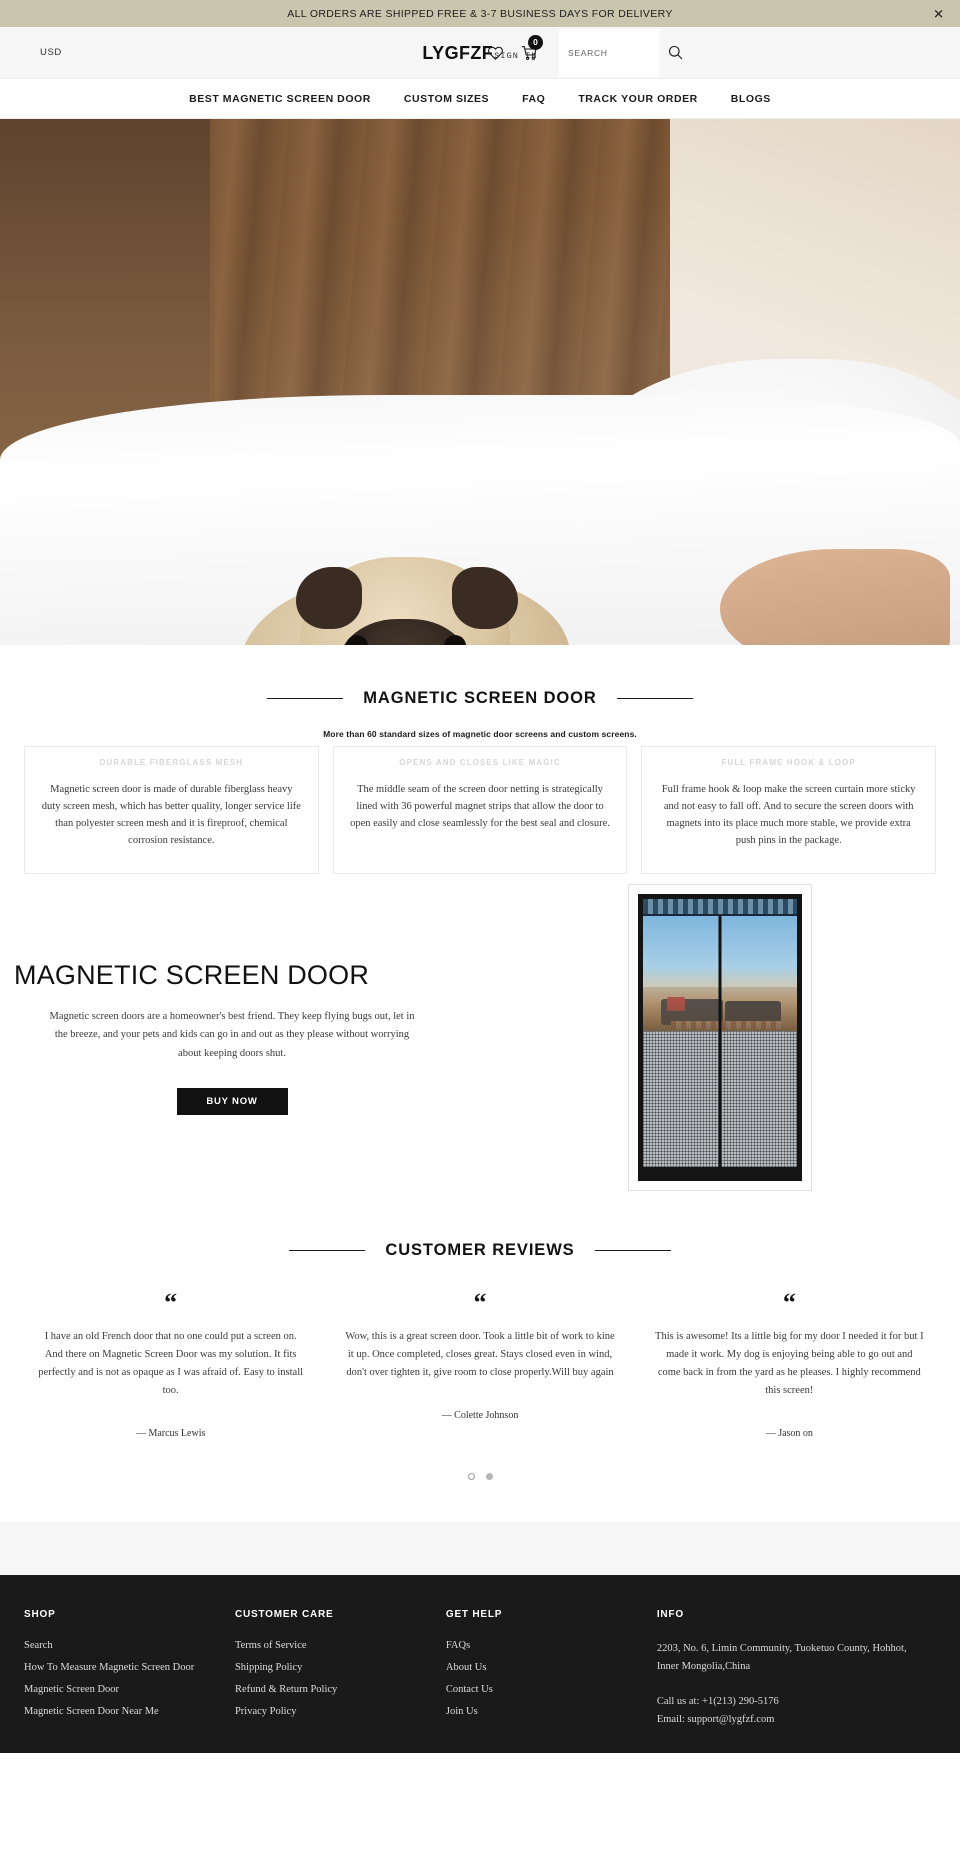 The height and width of the screenshot is (1875, 960). What do you see at coordinates (720, 907) in the screenshot?
I see `door-valance` at bounding box center [720, 907].